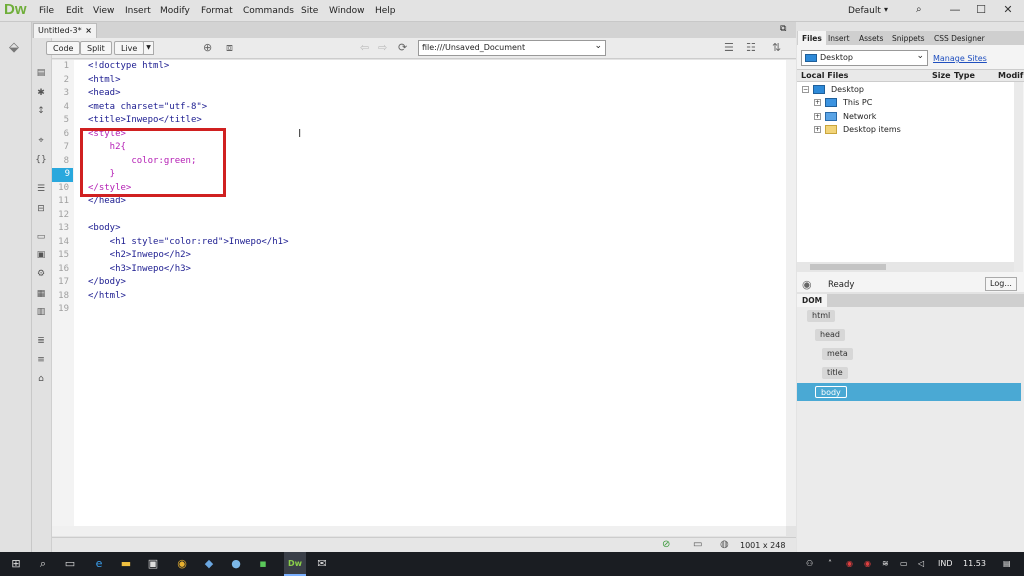  Describe the element at coordinates (385, 11) in the screenshot. I see `menu-help: Help` at that location.